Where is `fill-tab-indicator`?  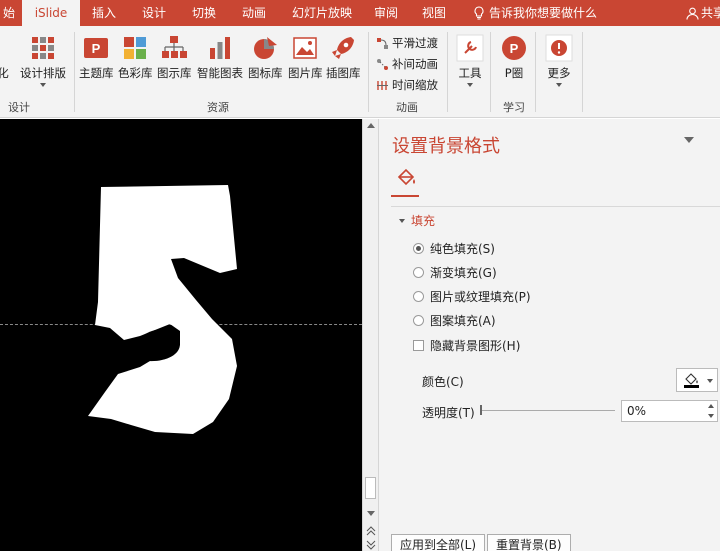
fill-tab-indicator is located at coordinates (405, 196).